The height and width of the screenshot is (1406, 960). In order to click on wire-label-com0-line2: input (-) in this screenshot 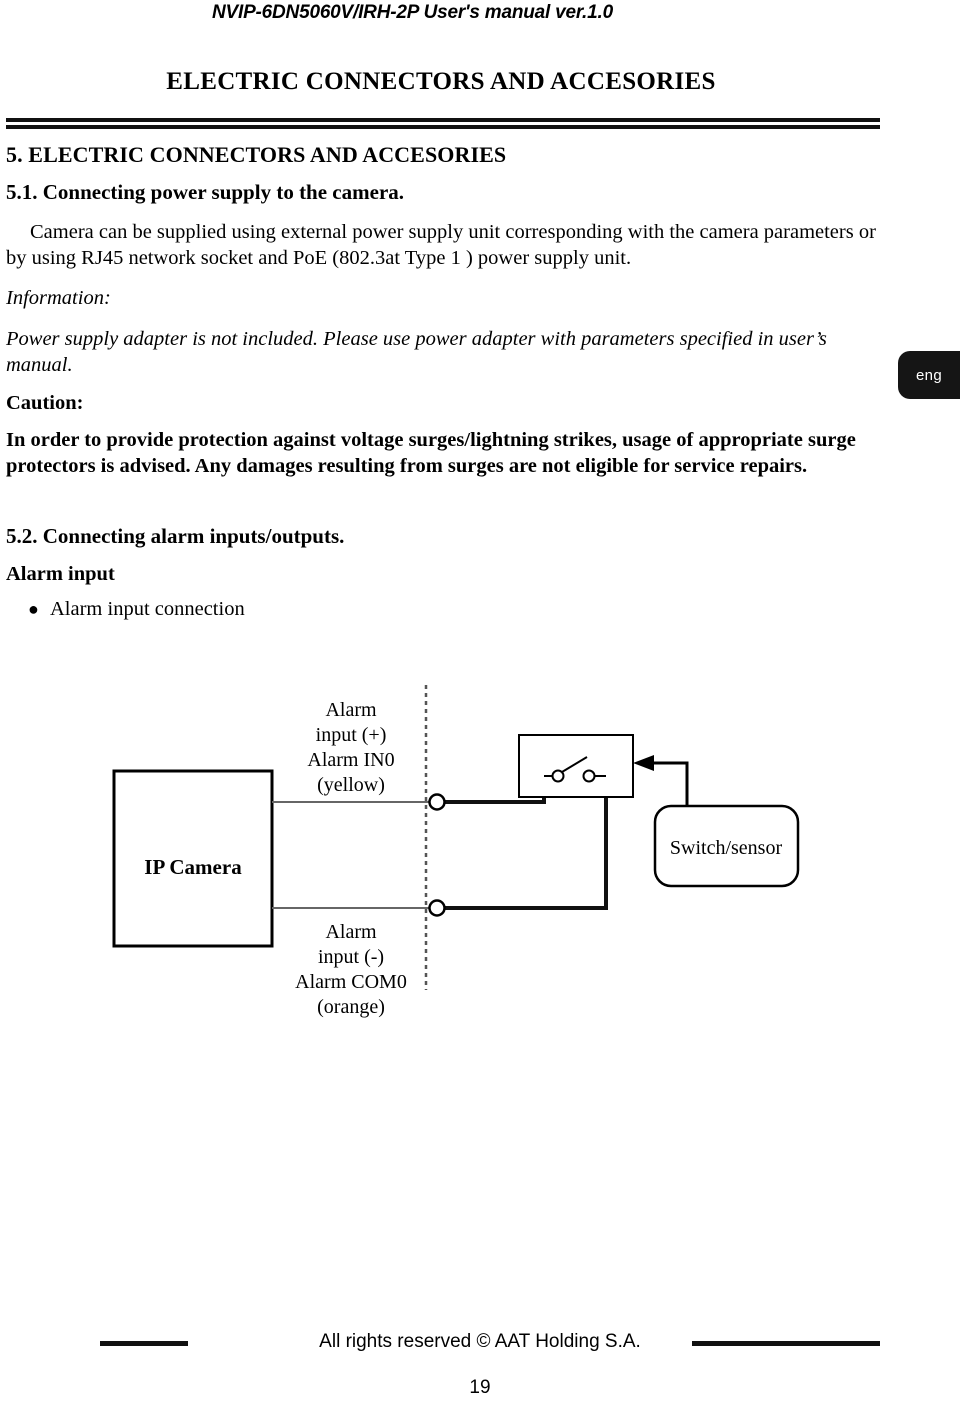, I will do `click(351, 957)`.